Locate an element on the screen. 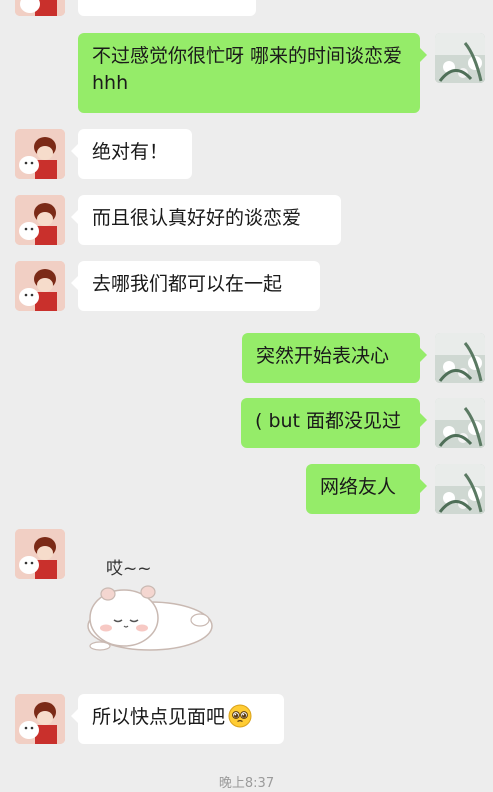 The width and height of the screenshot is (493, 792). message-bubble-outgoing: 网络友人 is located at coordinates (366, 489).